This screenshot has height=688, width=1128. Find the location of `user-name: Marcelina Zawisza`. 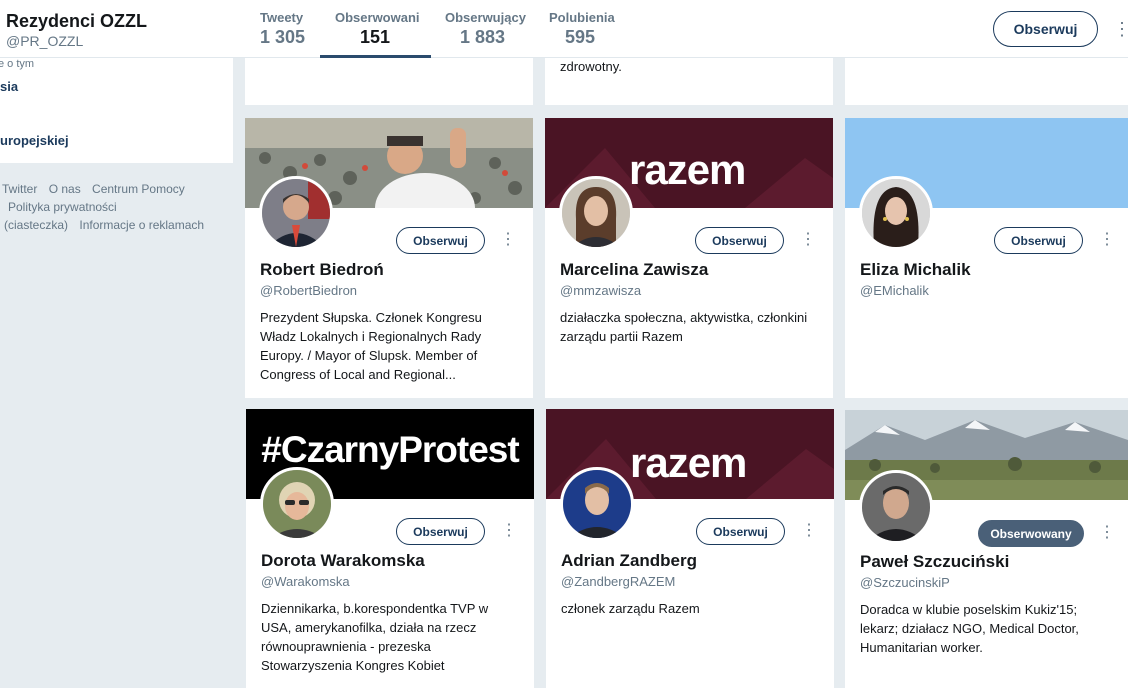

user-name: Marcelina Zawisza is located at coordinates (634, 270).